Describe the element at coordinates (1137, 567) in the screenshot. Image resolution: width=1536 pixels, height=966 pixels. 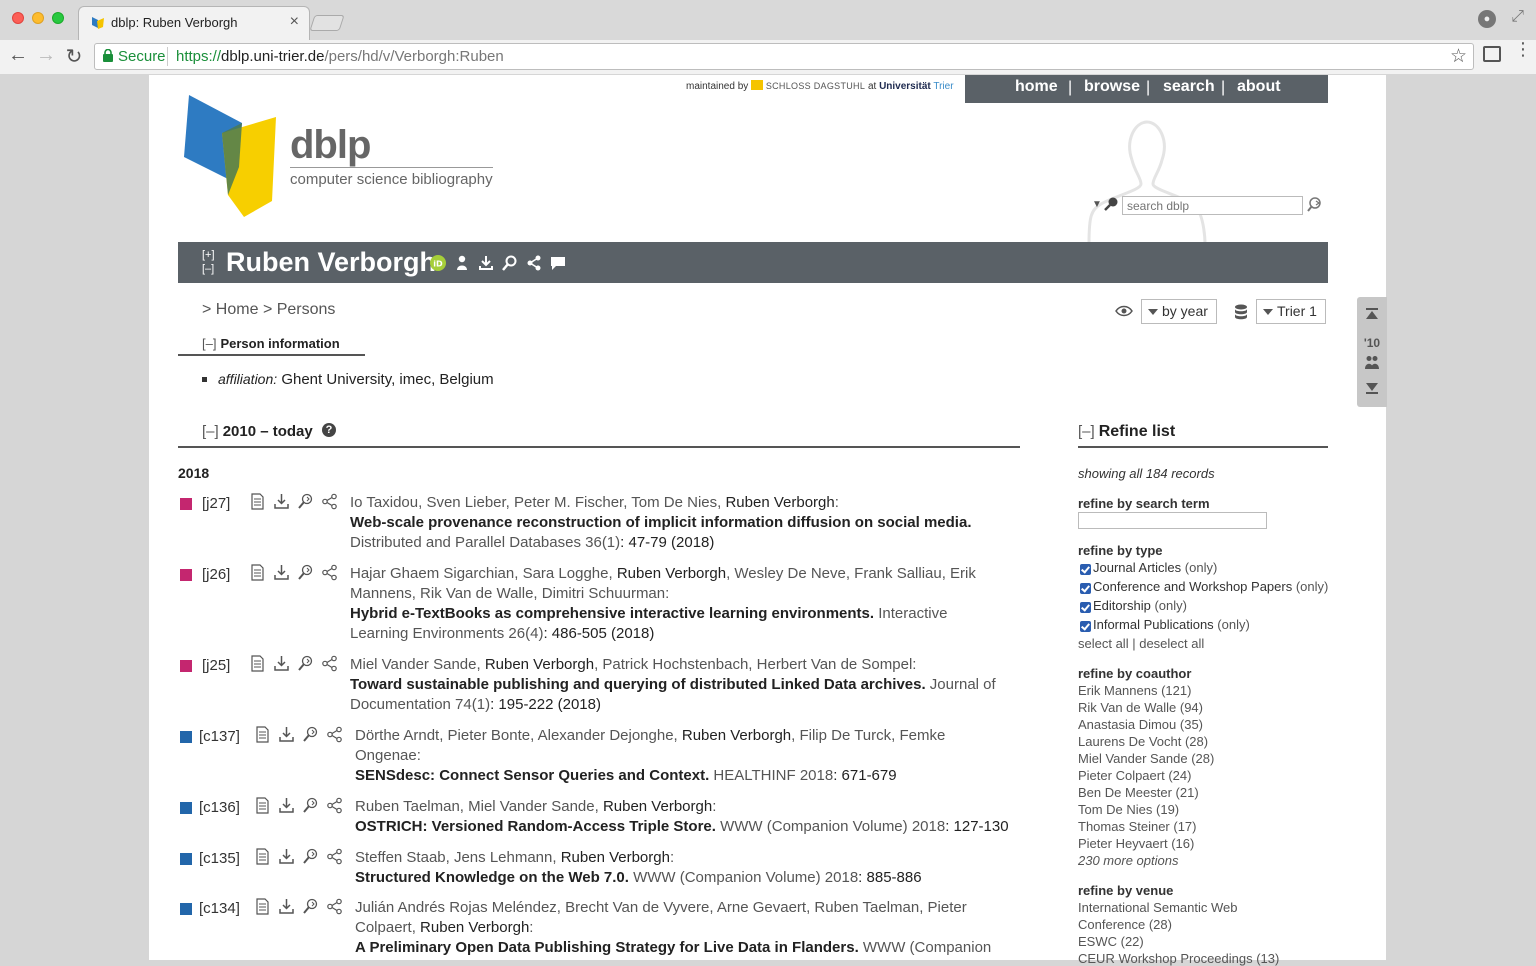
I see `type-label: Journal Articles` at that location.